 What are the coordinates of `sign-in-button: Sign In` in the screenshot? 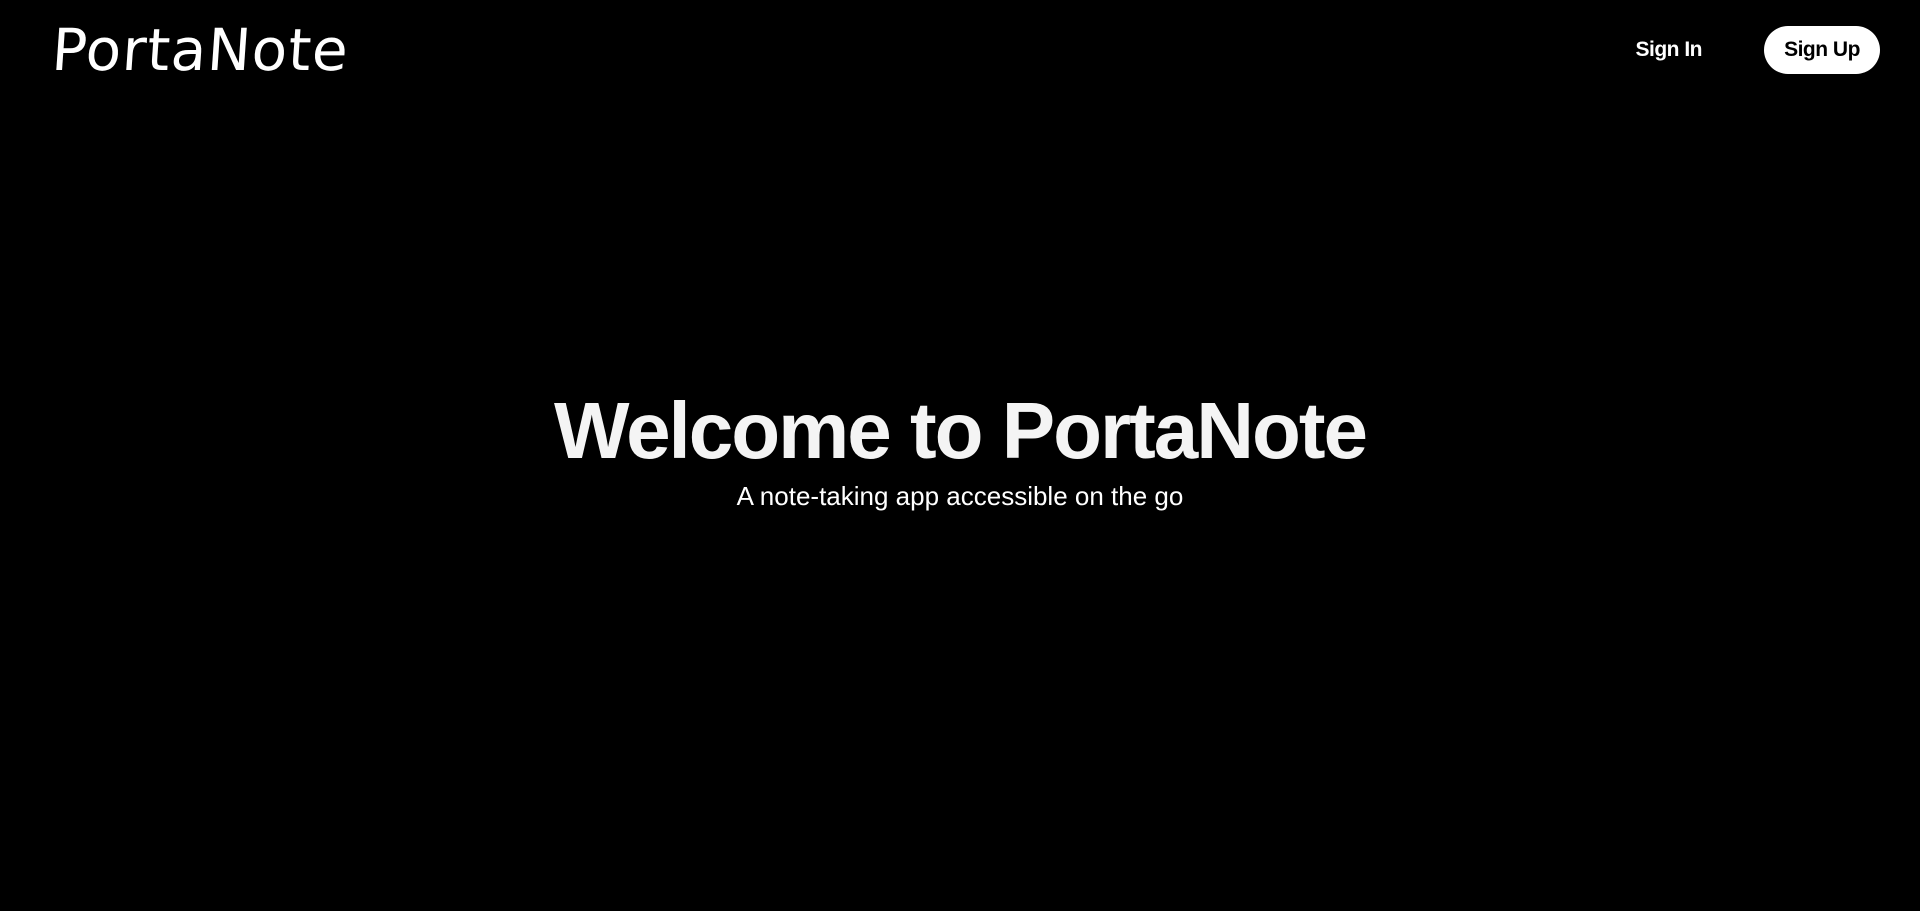 It's located at (1669, 50).